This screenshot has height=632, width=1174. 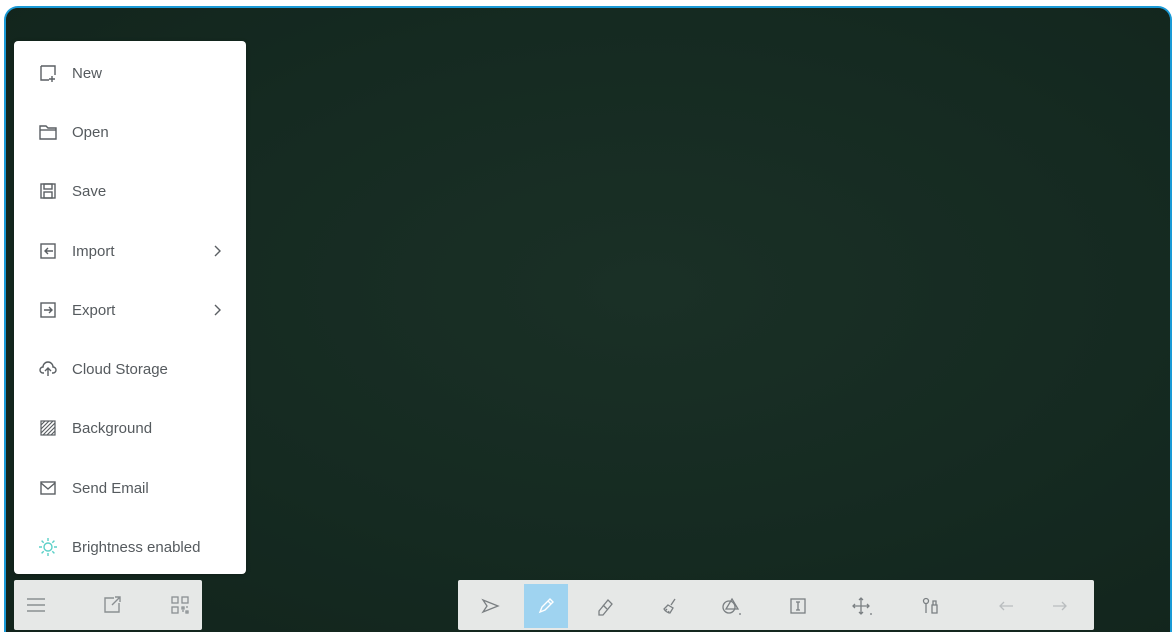 I want to click on share-button, so click(x=112, y=605).